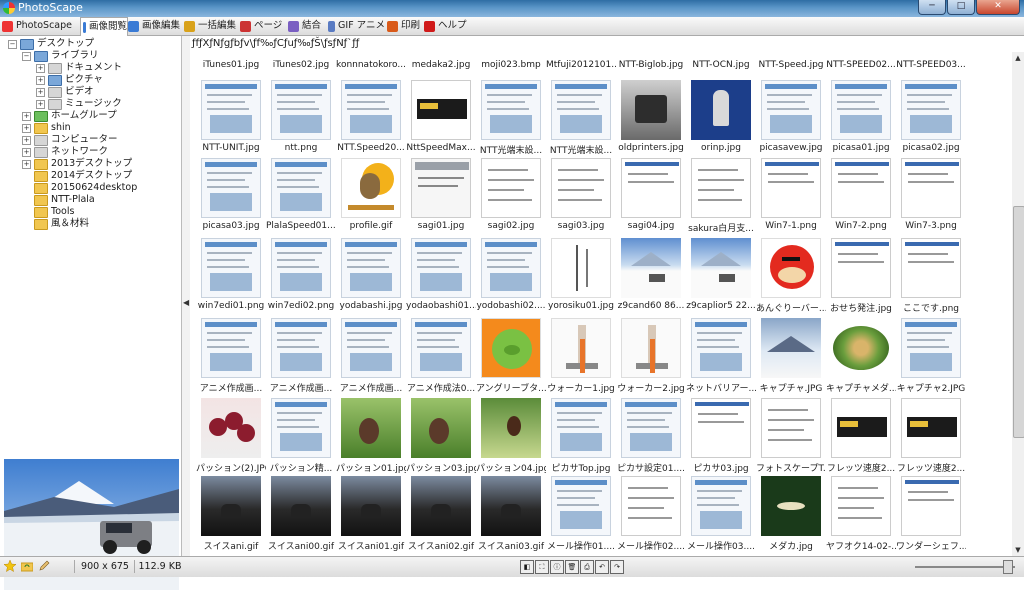 The height and width of the screenshot is (590, 1024). Describe the element at coordinates (301, 65) in the screenshot. I see `file-name: iTunes02.jpg` at that location.